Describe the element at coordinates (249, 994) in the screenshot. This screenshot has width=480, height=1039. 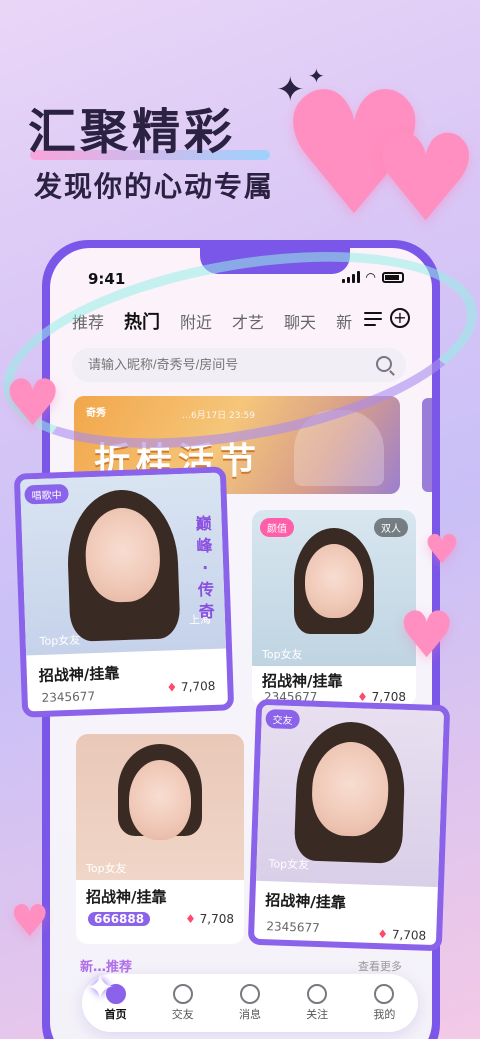
I see `message-icon` at that location.